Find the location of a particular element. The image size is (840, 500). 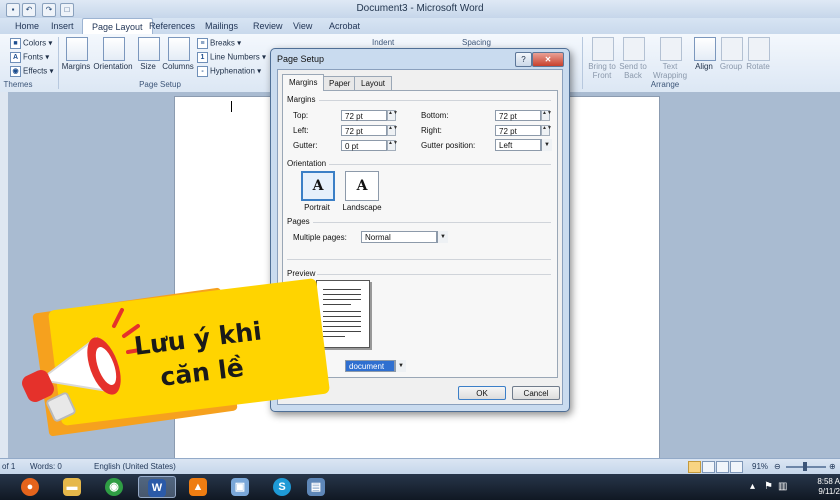

bottom-margin-spinner: ▲▼ is located at coordinates (546, 115).